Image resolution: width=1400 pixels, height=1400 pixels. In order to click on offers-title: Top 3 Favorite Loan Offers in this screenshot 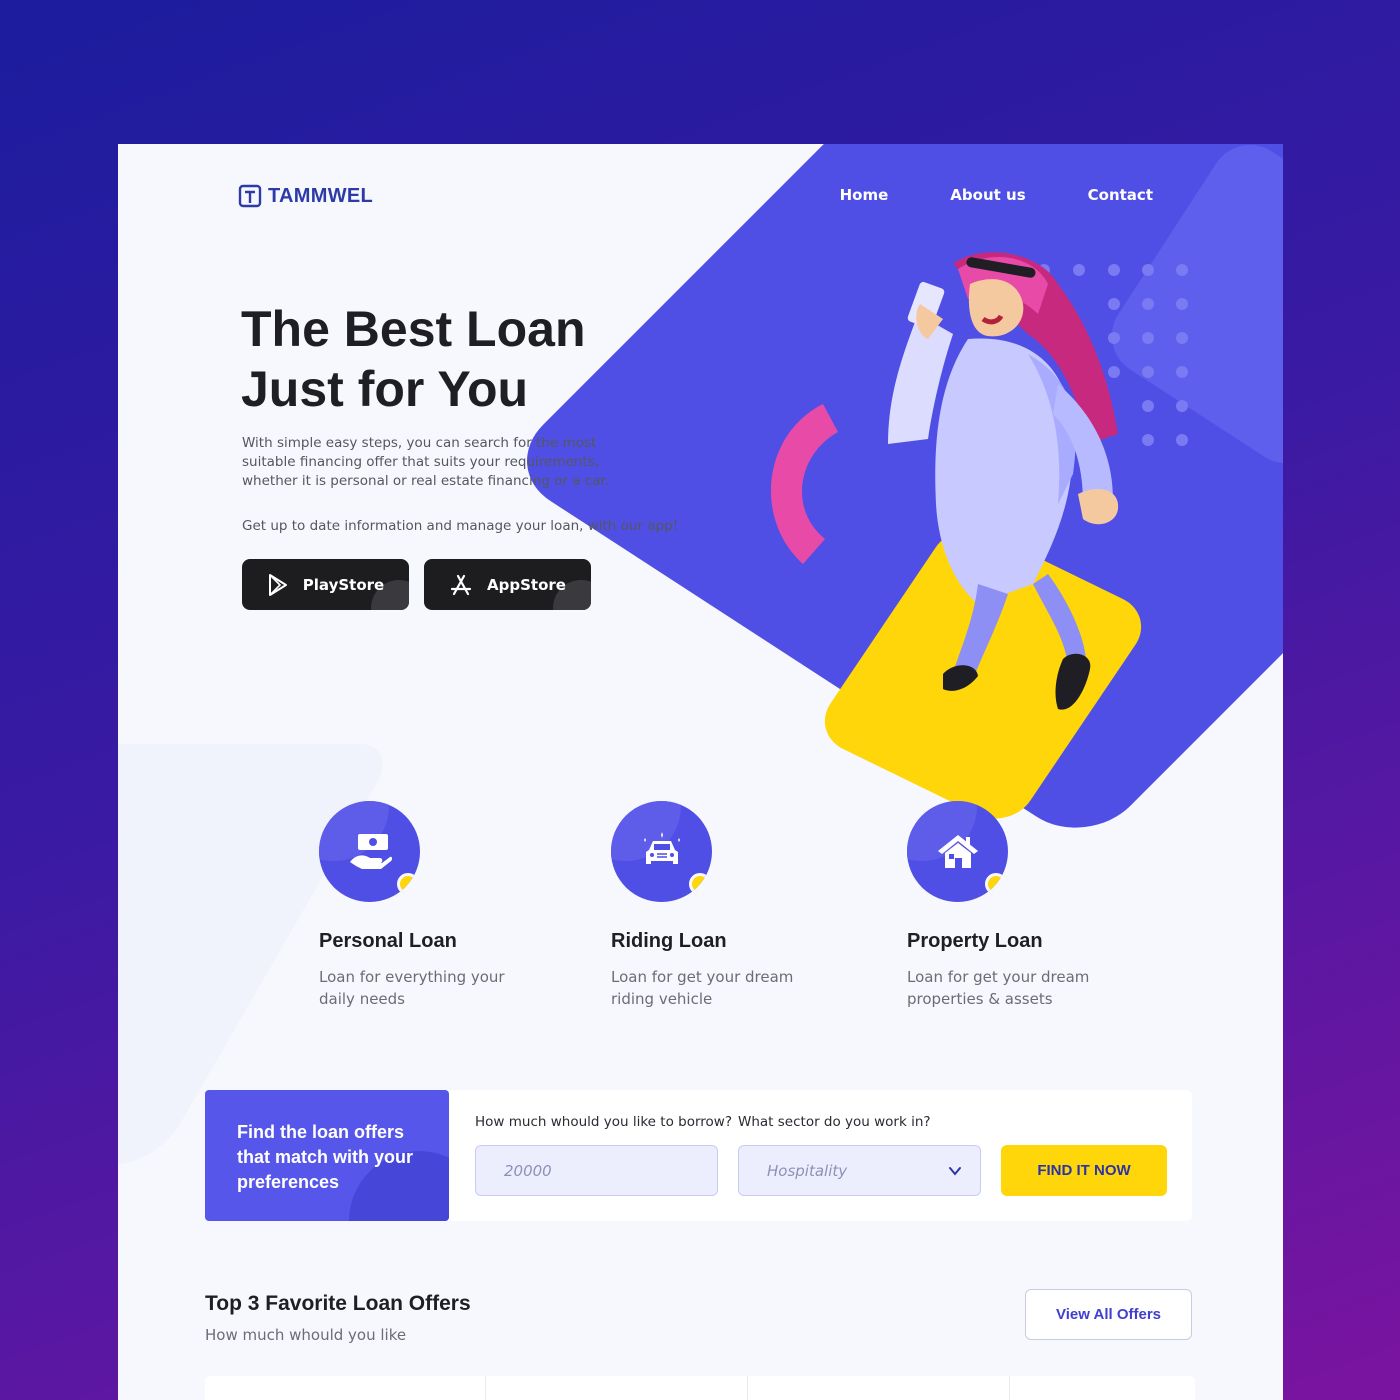, I will do `click(338, 1303)`.